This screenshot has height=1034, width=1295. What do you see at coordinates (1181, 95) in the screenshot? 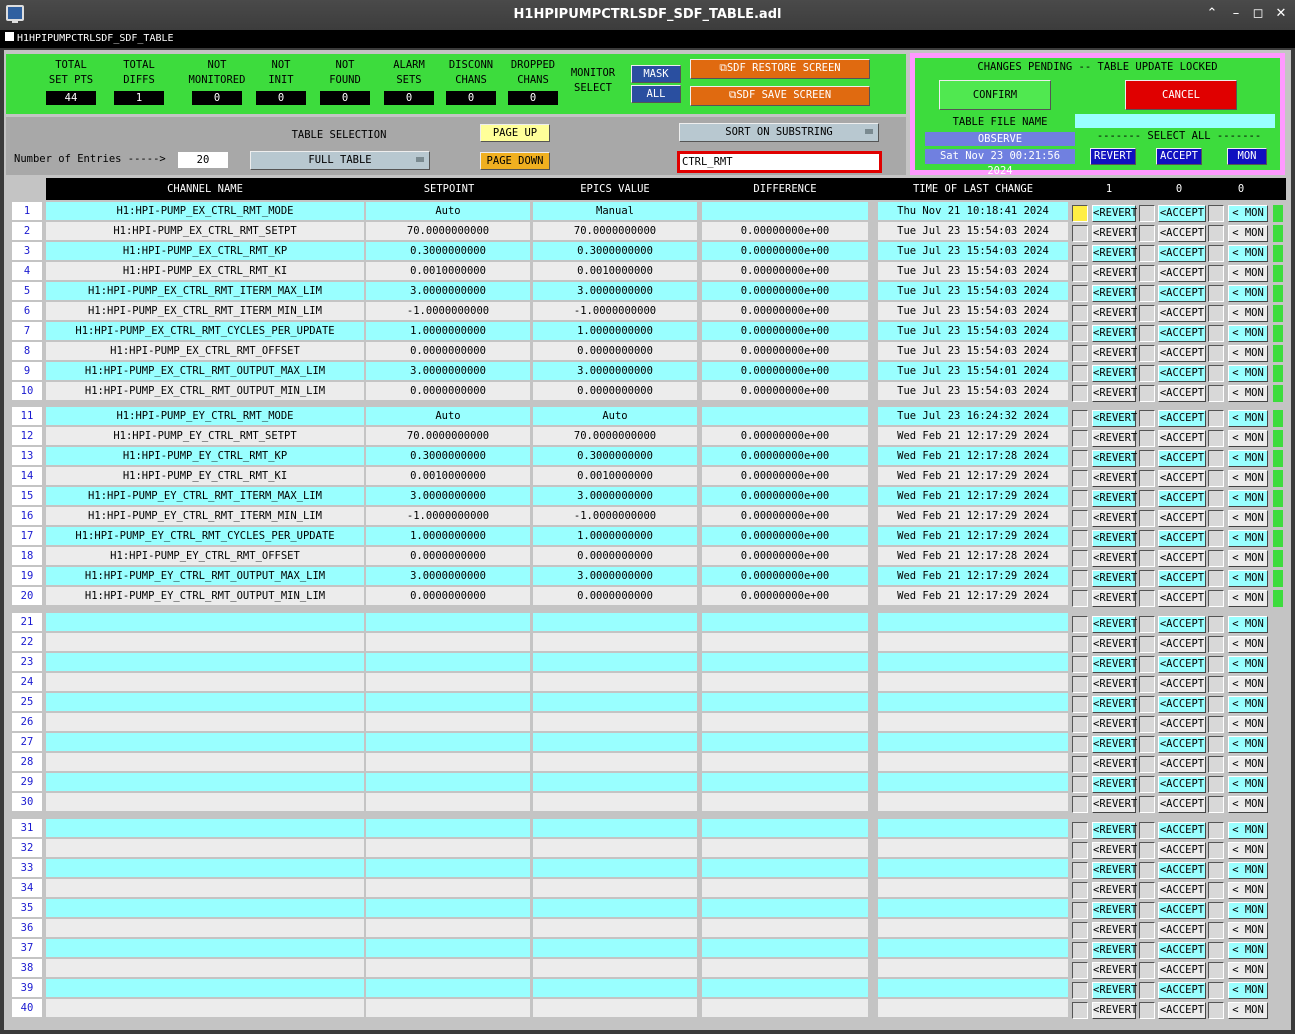
I see `cancel-button: CANCEL` at bounding box center [1181, 95].